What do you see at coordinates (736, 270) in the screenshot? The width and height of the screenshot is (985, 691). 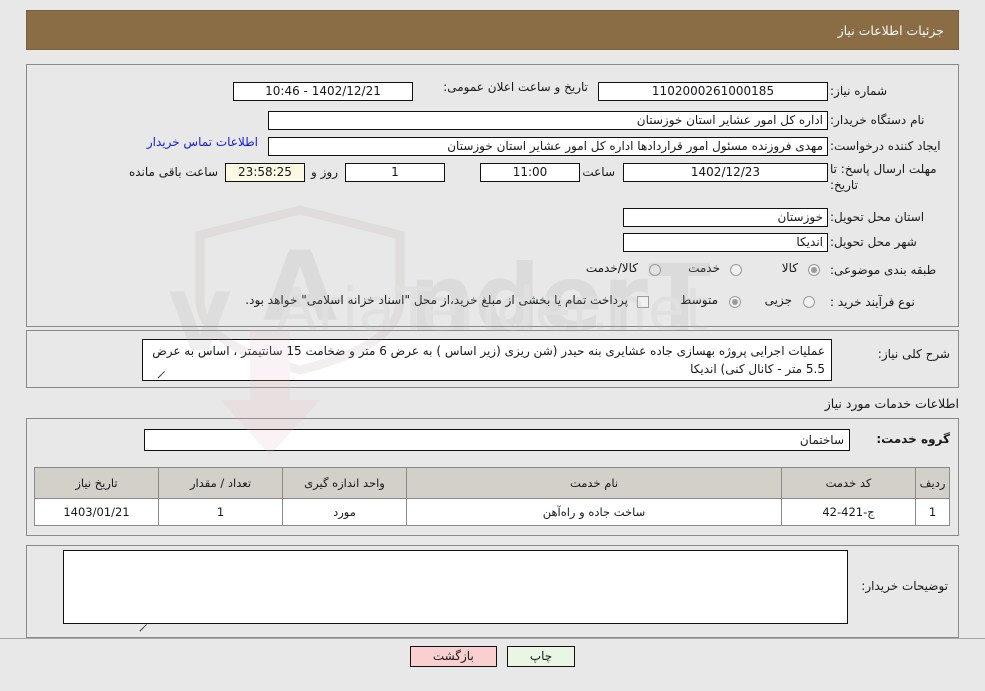 I see `radio-category-service` at bounding box center [736, 270].